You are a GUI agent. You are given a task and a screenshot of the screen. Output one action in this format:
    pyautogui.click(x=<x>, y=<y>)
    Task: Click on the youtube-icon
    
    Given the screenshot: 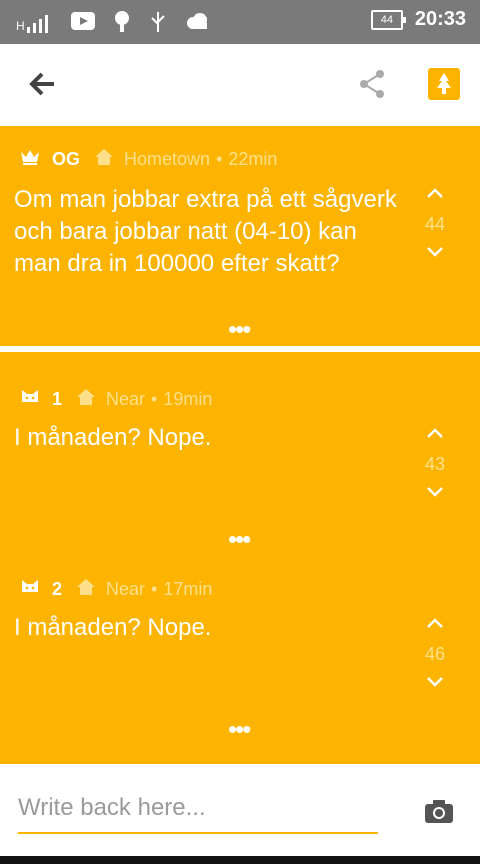 What is the action you would take?
    pyautogui.click(x=82, y=23)
    